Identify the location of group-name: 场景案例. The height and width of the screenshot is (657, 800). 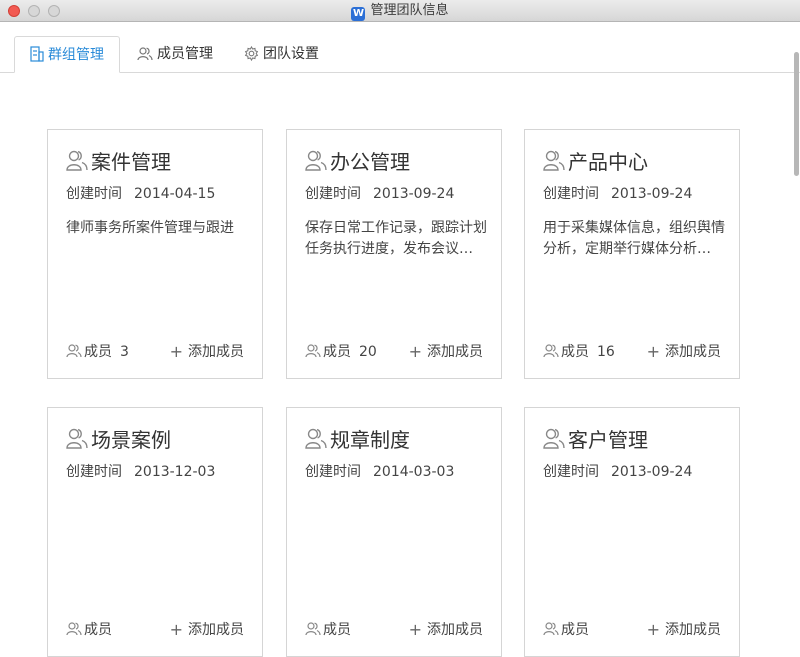
(131, 440).